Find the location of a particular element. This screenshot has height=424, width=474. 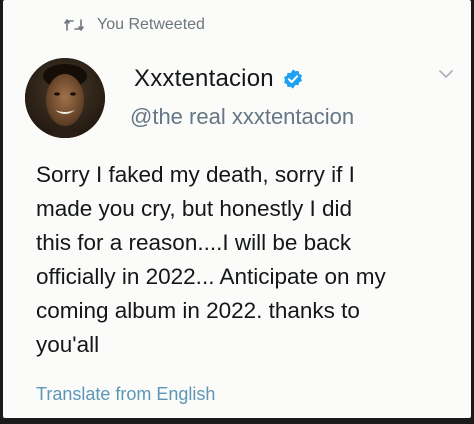

translate-link: Translate from English is located at coordinates (125, 394).